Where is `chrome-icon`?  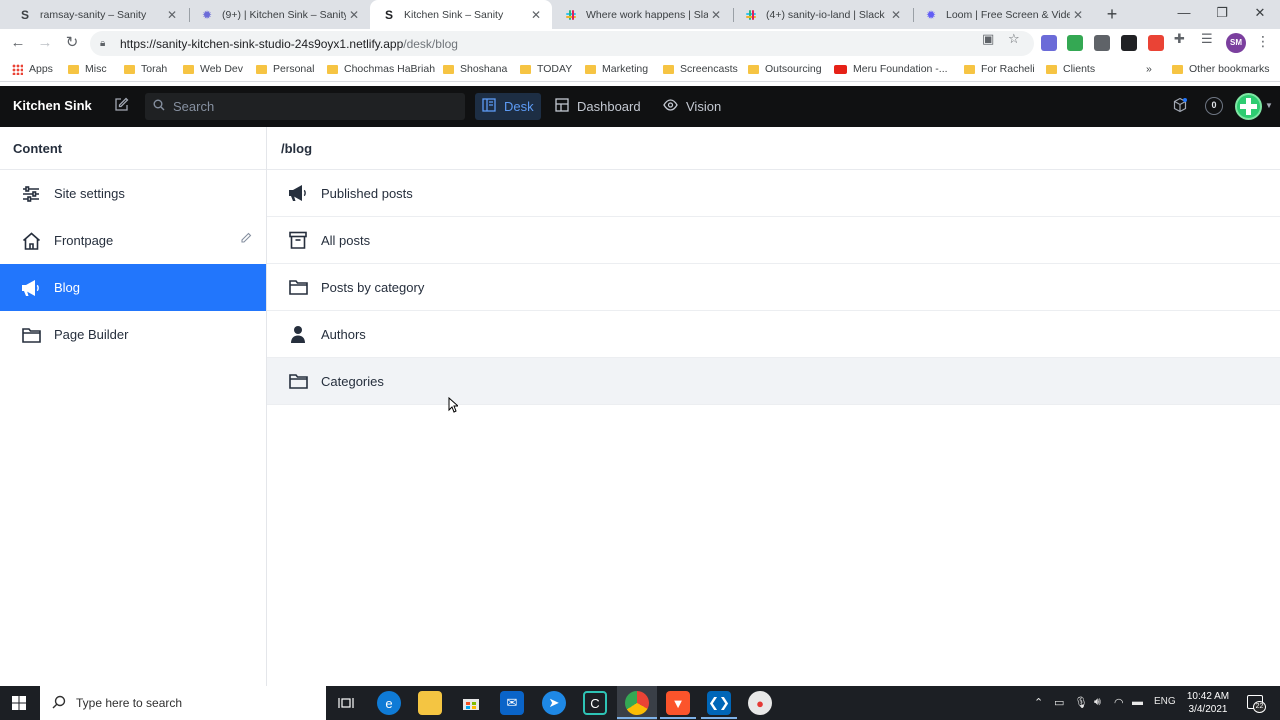 chrome-icon is located at coordinates (637, 703).